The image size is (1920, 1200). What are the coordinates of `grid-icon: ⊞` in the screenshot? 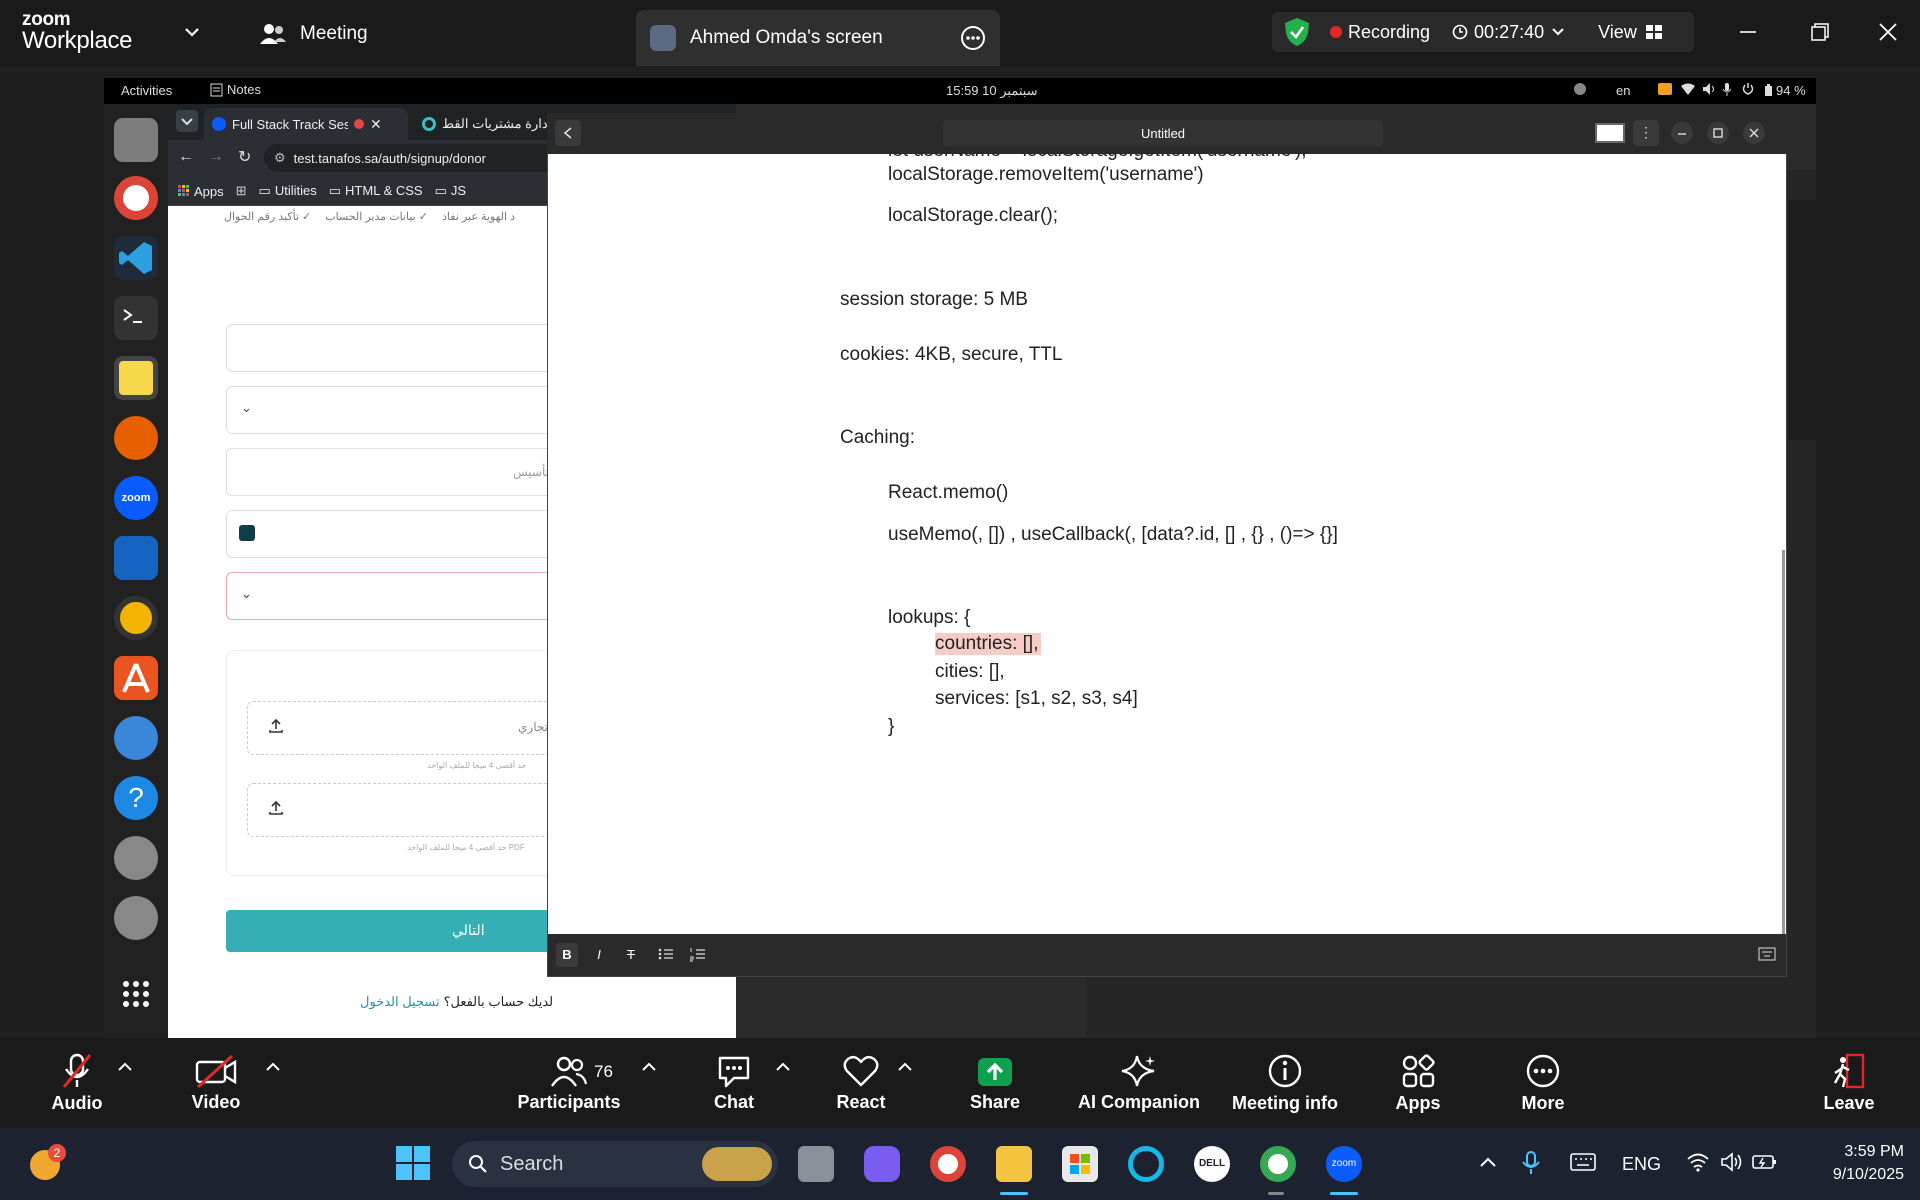 It's located at (241, 191).